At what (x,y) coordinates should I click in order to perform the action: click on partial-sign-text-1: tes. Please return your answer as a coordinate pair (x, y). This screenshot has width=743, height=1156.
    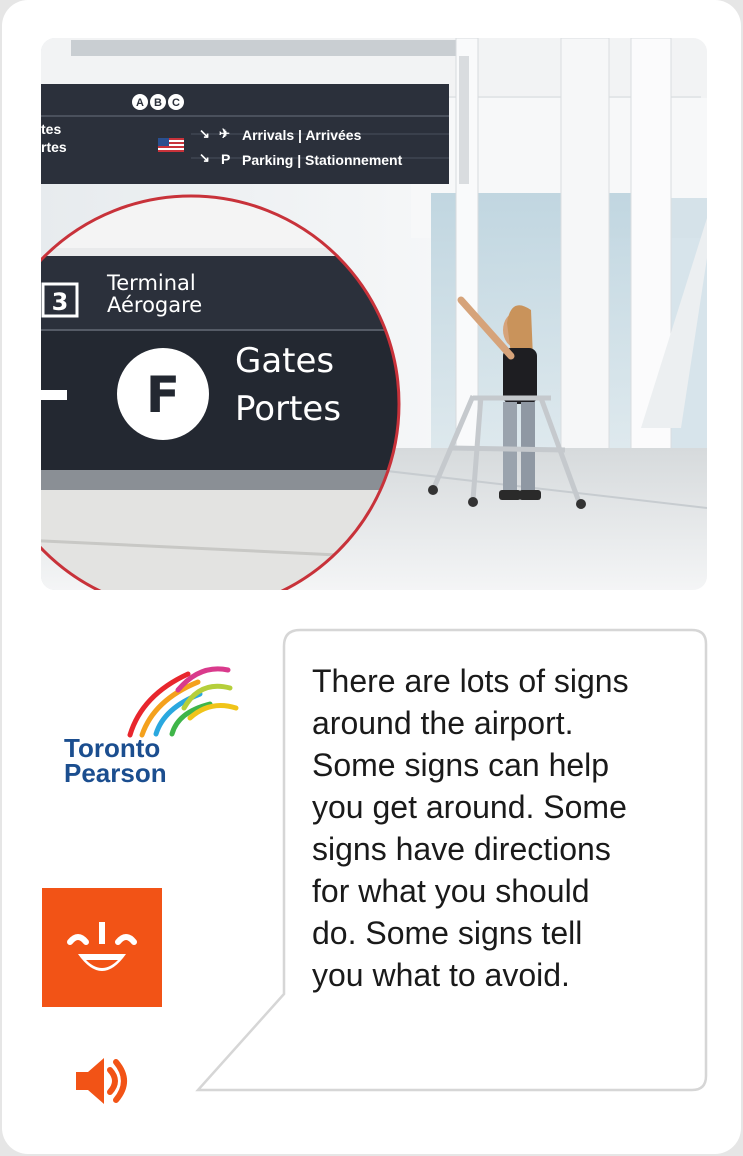
    Looking at the image, I should click on (51, 129).